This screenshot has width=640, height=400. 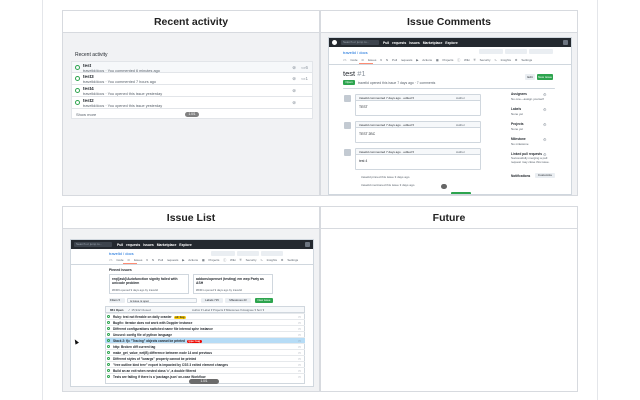 What do you see at coordinates (139, 310) in the screenshot?
I see `closed-count: ✓ 15,942 Closed` at bounding box center [139, 310].